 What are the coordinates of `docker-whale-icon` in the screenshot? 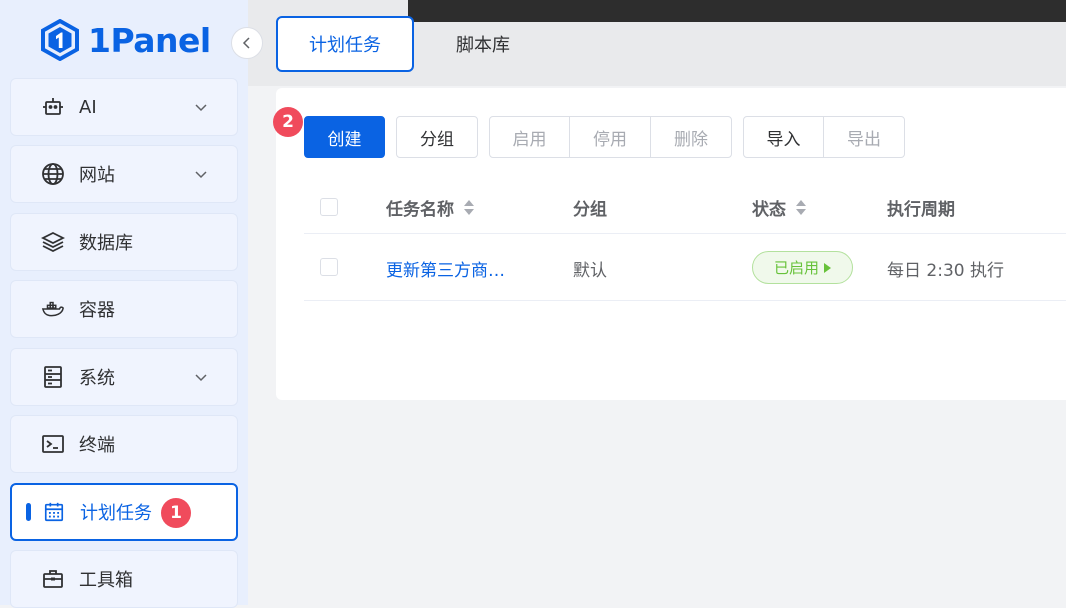 It's located at (53, 309).